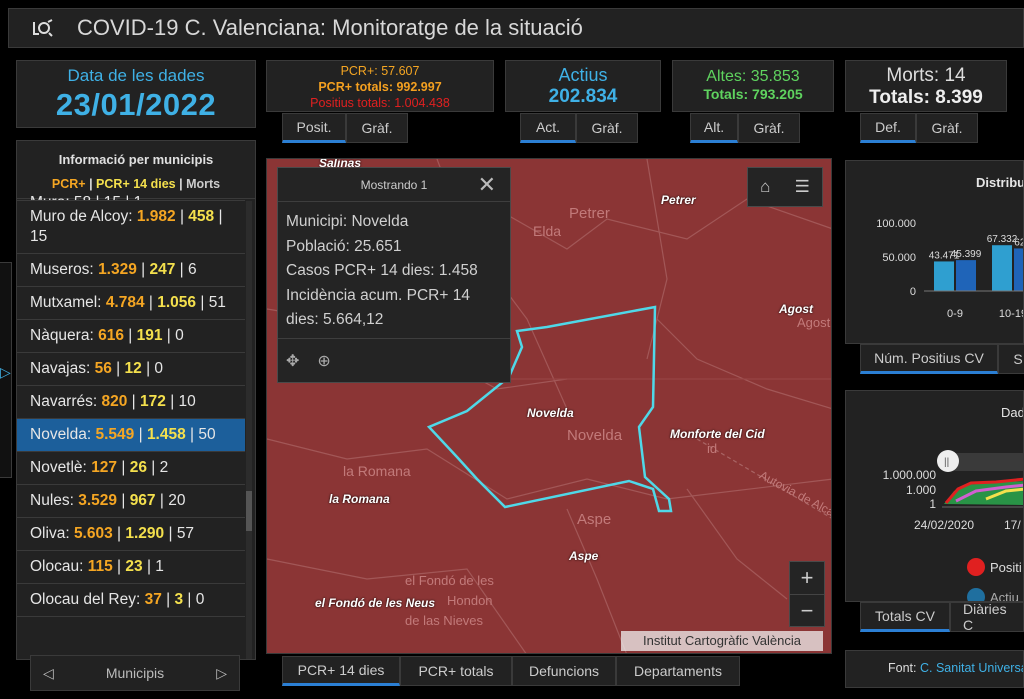 The width and height of the screenshot is (1024, 699). Describe the element at coordinates (131, 534) in the screenshot. I see `list-item: Oliva: 5.603 | 1.290 | 57` at that location.